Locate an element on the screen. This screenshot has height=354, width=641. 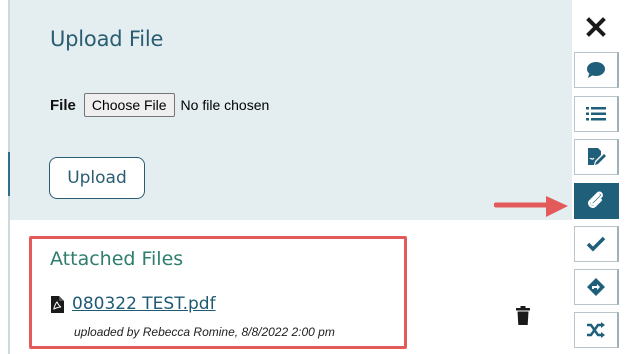
sign-tool-button is located at coordinates (596, 157).